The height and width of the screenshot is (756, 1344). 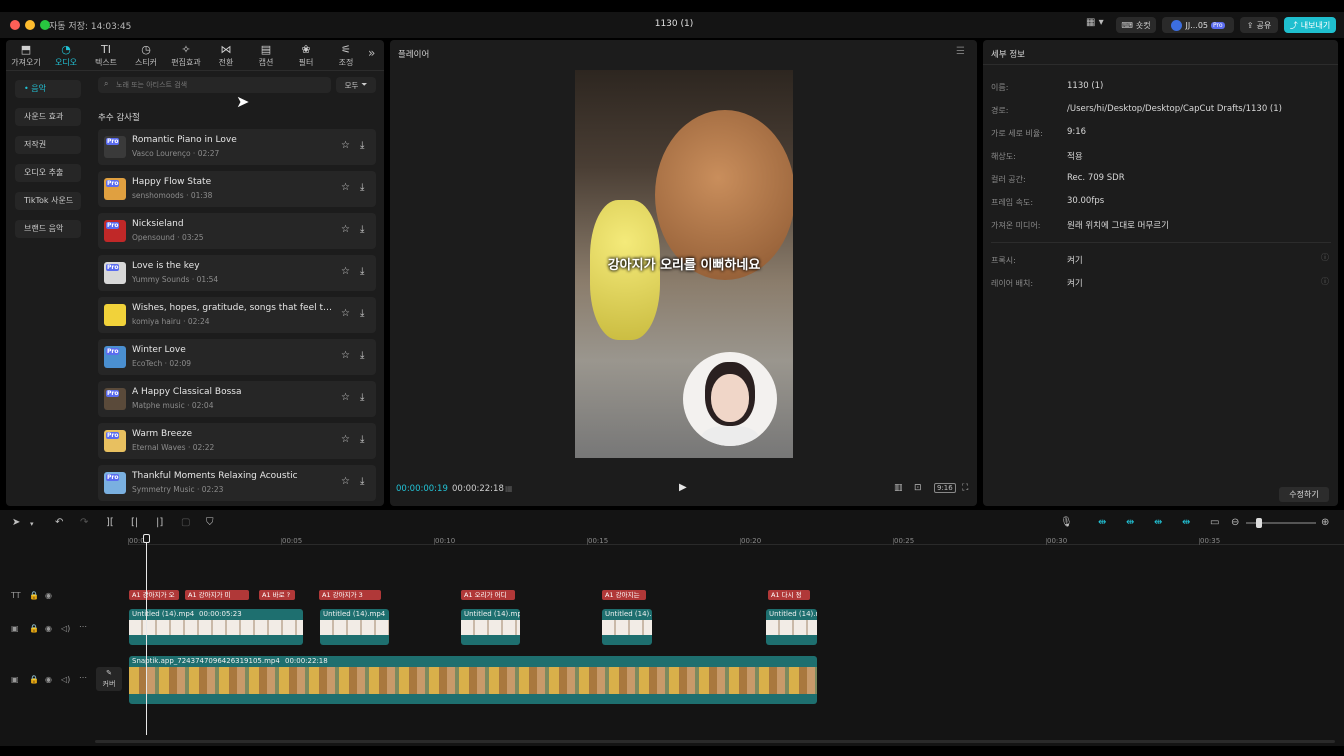 What do you see at coordinates (898, 488) in the screenshot?
I see `quality-icon: ▥` at bounding box center [898, 488].